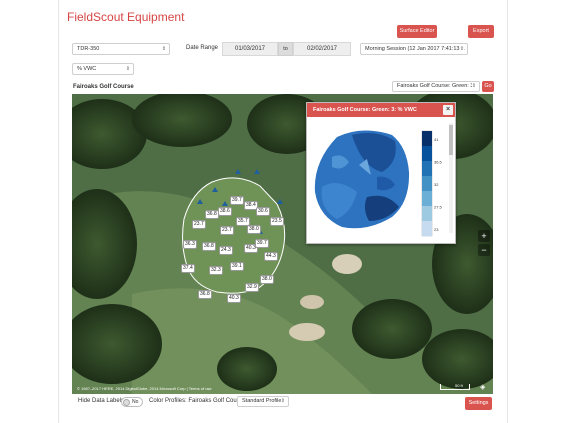  Describe the element at coordinates (197, 401) in the screenshot. I see `color-profiles-label: Color Profiles: Fairoaks Golf Course` at that location.